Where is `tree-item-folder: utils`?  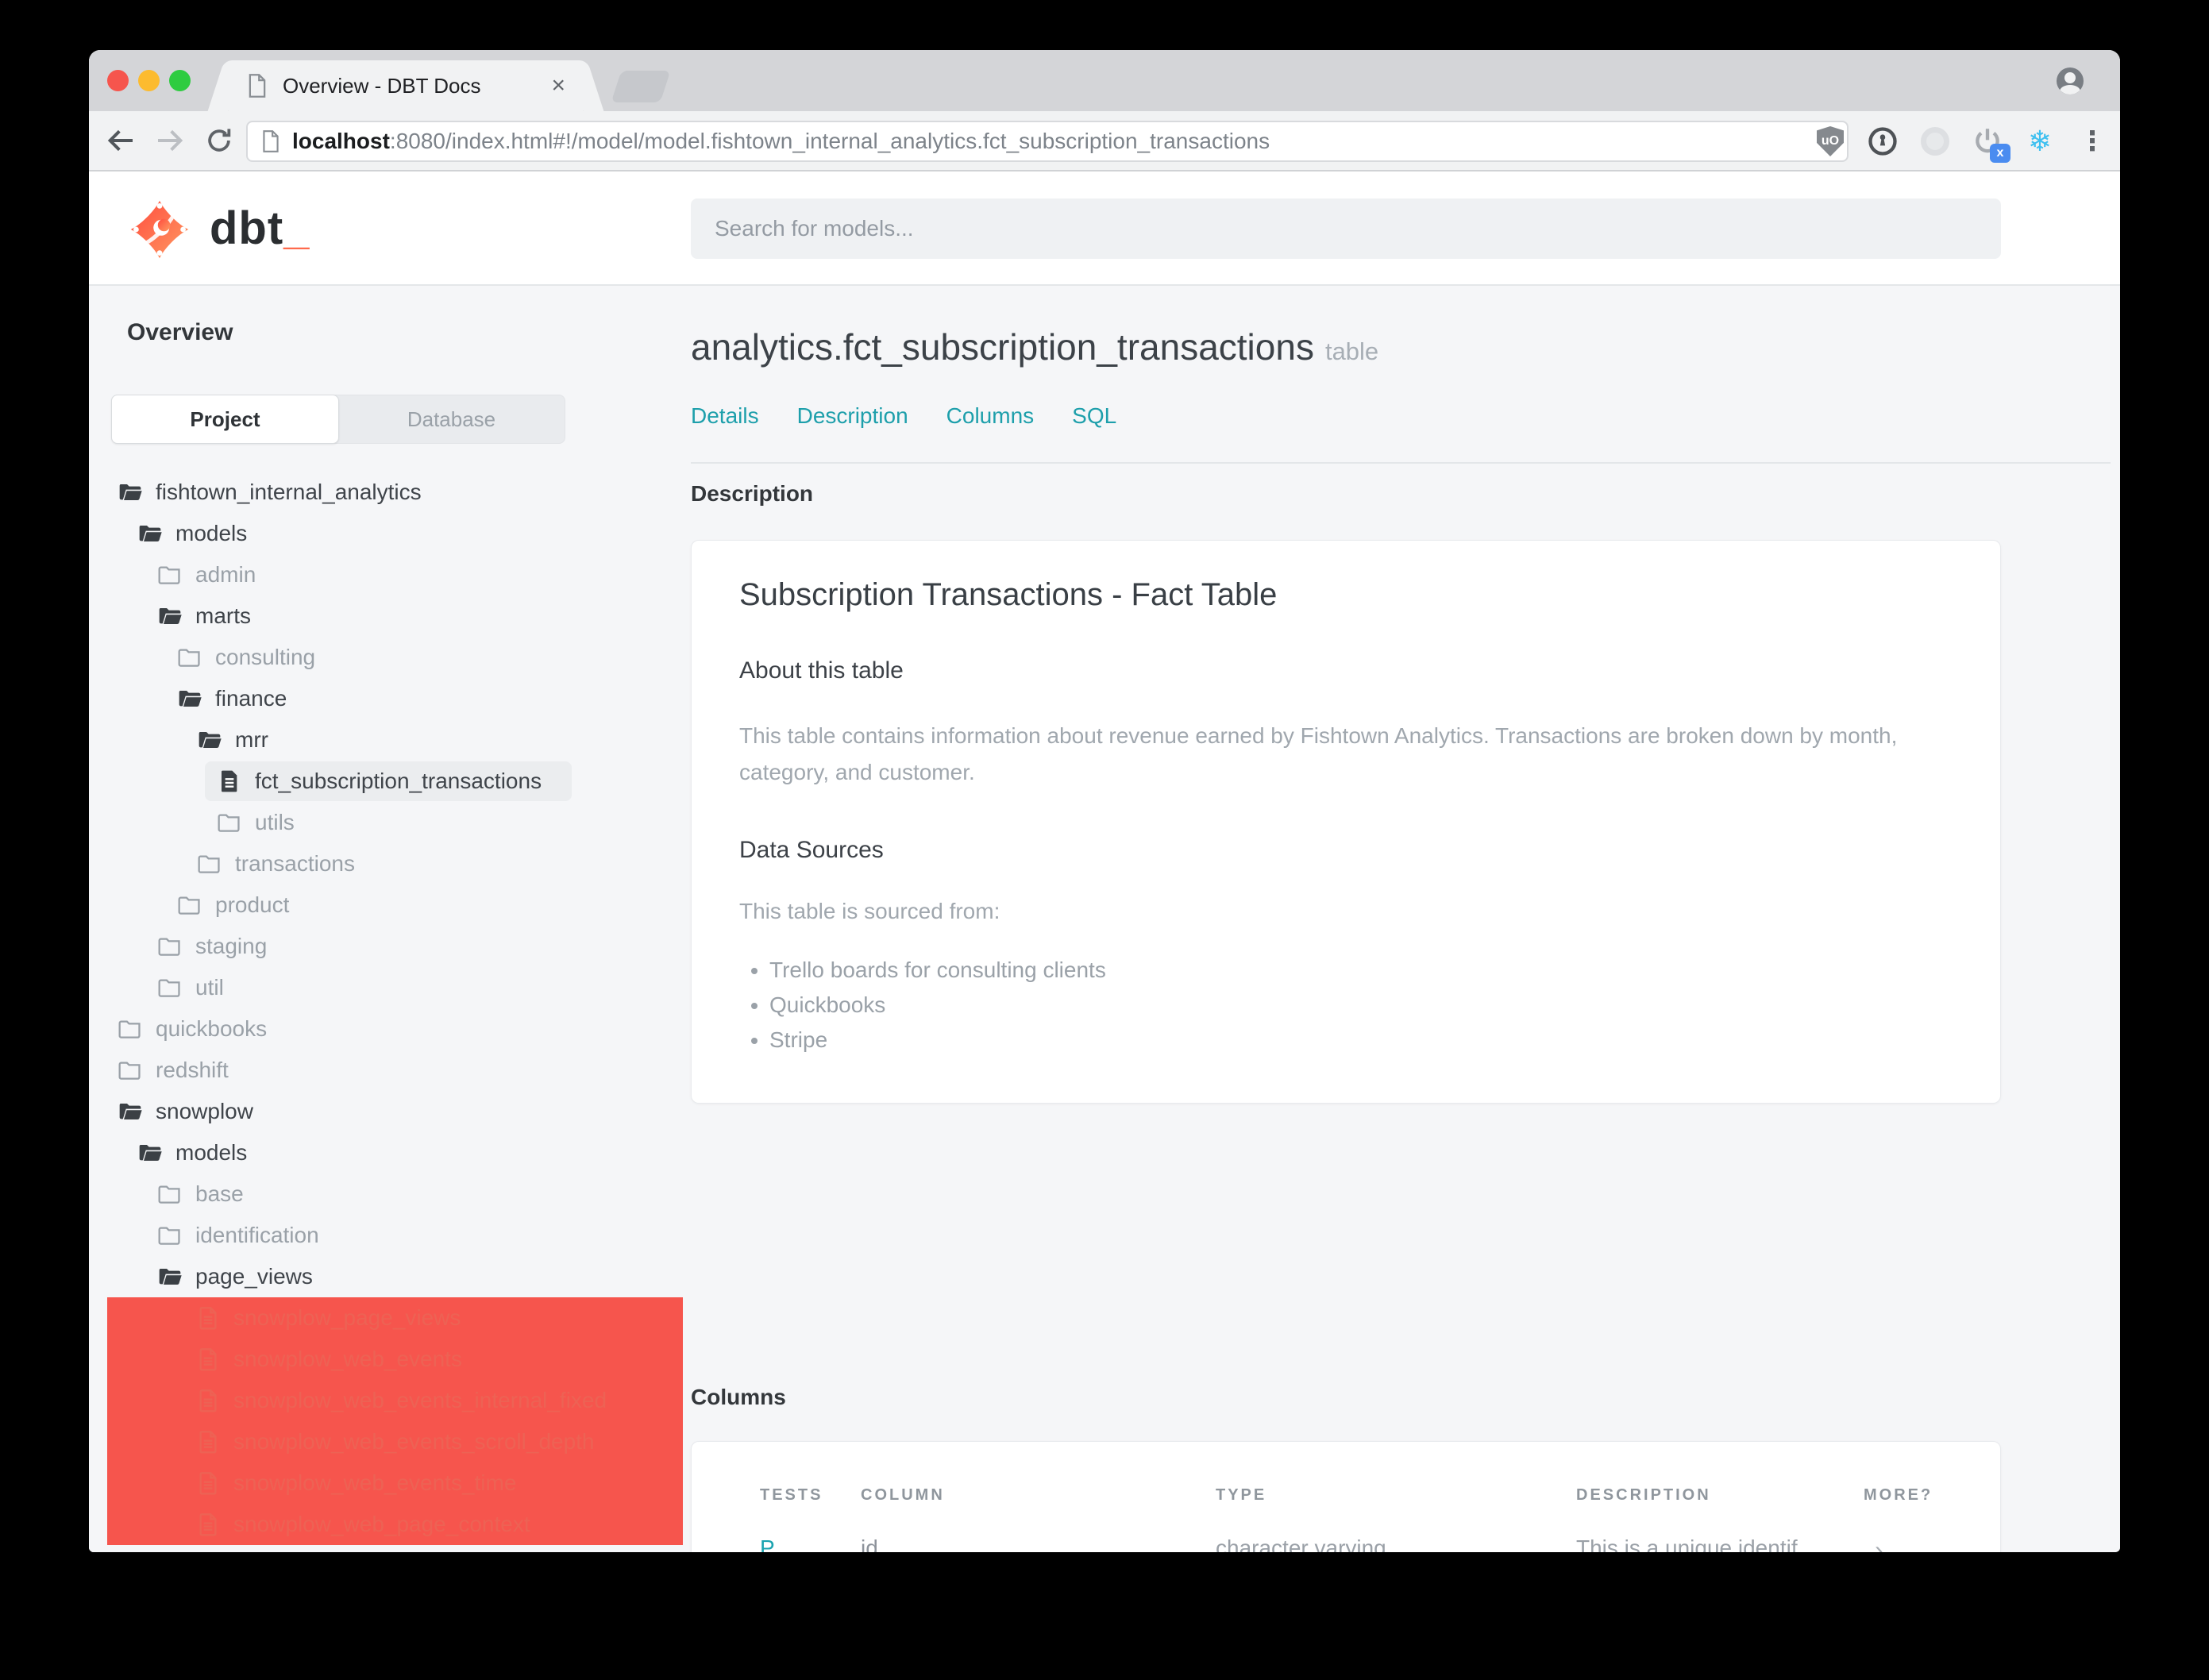 tree-item-folder: utils is located at coordinates (386, 822).